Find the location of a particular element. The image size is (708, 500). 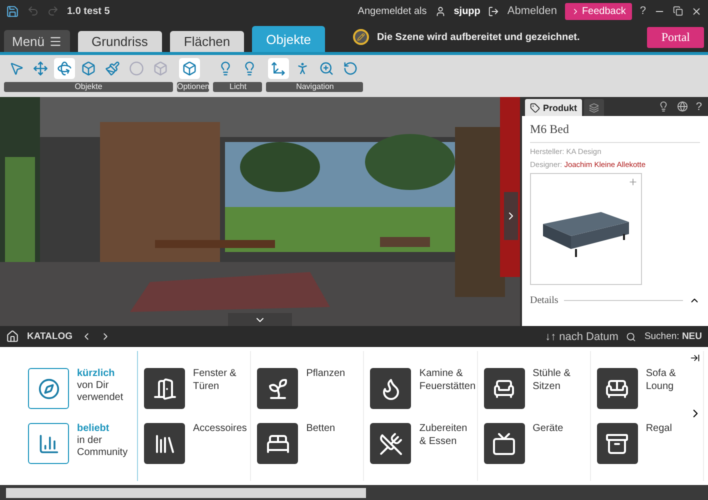

rotate-icon is located at coordinates (64, 68).